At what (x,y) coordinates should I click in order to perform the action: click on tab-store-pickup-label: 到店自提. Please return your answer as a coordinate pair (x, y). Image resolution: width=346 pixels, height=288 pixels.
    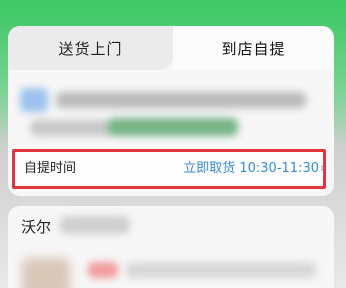
    Looking at the image, I should click on (253, 48).